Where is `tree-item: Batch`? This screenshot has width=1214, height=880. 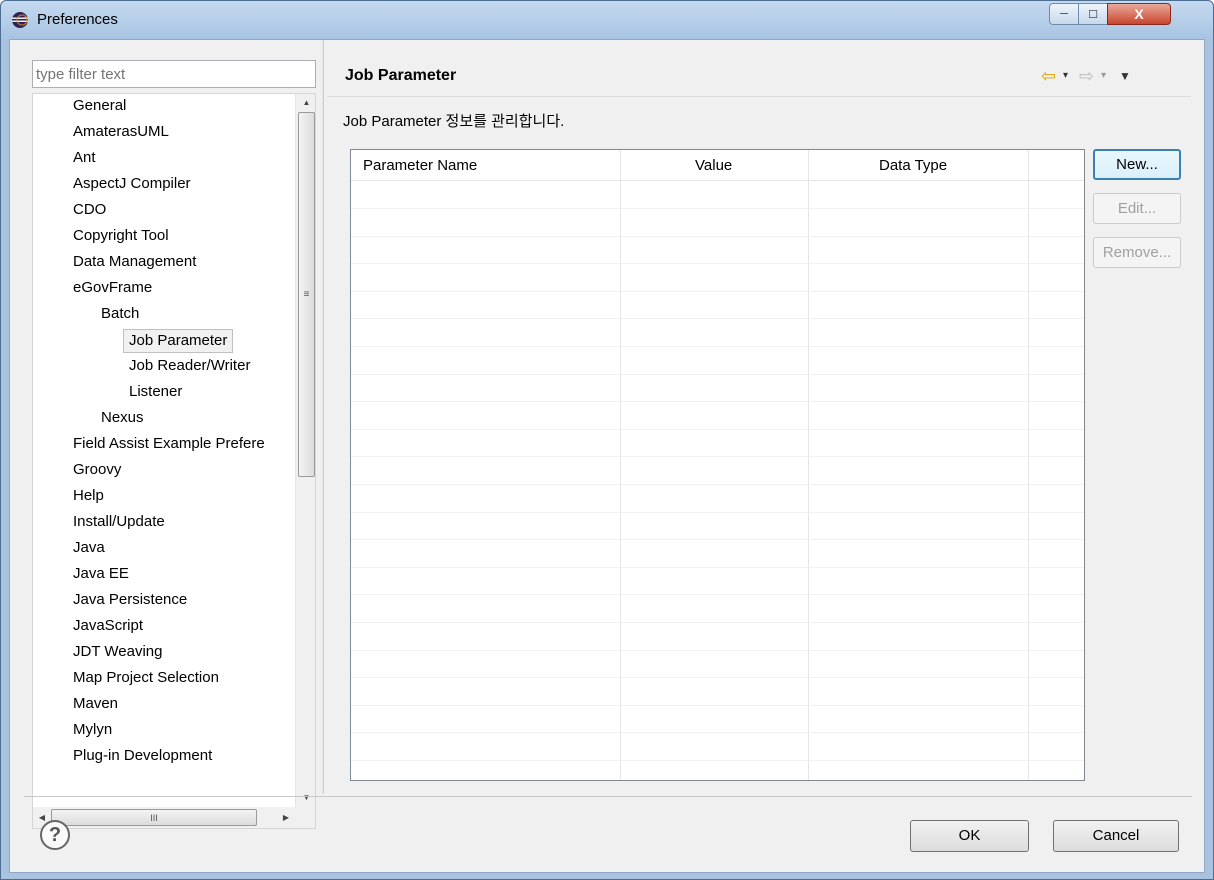
tree-item: Batch is located at coordinates (120, 314).